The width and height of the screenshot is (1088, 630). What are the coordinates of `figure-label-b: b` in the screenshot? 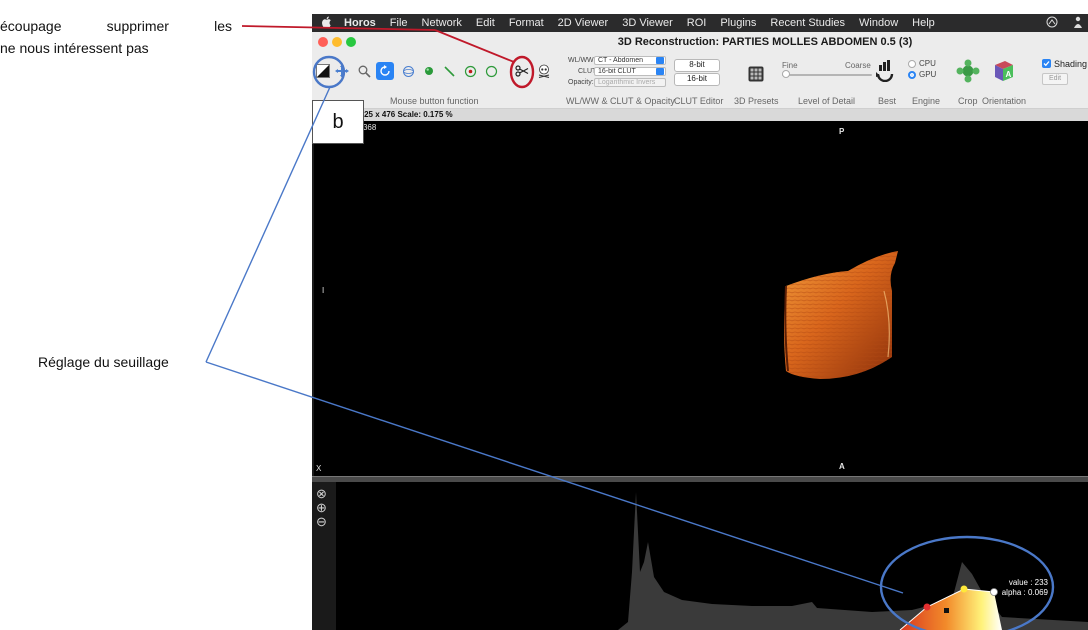 It's located at (338, 122).